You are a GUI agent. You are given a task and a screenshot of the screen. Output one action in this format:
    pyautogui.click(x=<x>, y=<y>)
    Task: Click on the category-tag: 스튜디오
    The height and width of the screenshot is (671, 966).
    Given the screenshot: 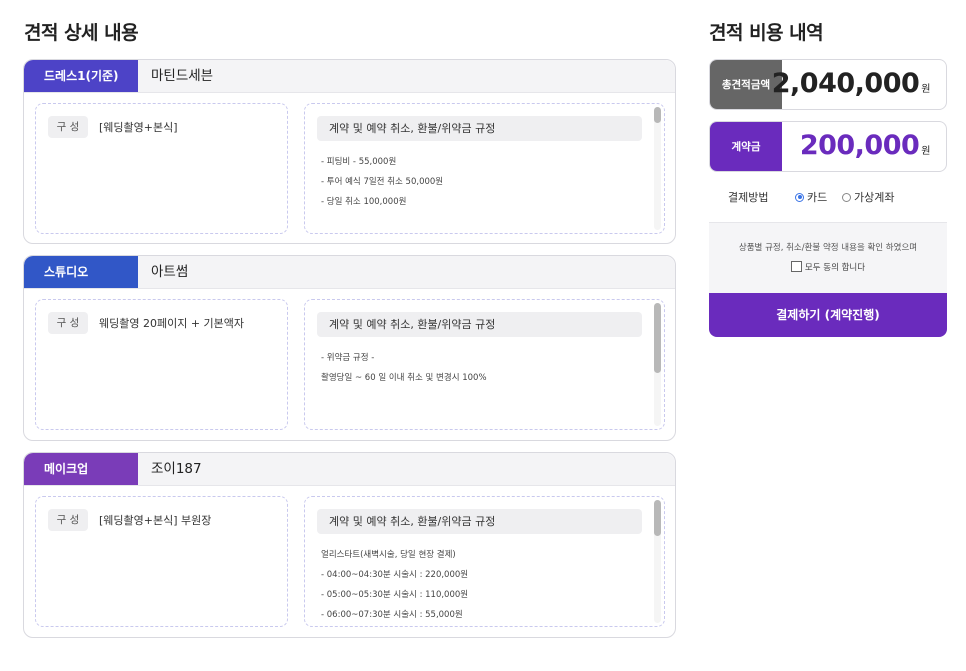 What is the action you would take?
    pyautogui.click(x=81, y=272)
    